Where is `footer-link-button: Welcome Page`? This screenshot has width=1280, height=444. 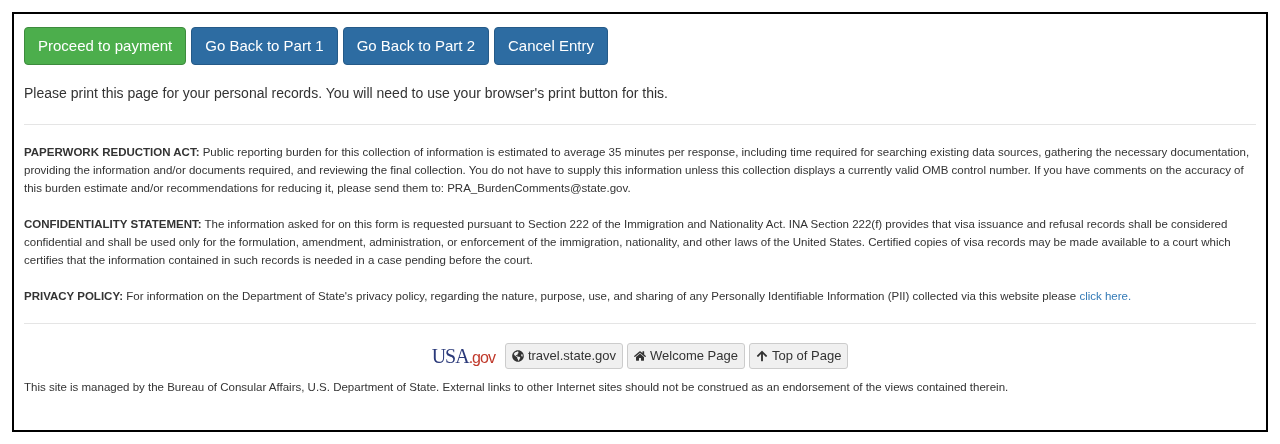 footer-link-button: Welcome Page is located at coordinates (686, 356).